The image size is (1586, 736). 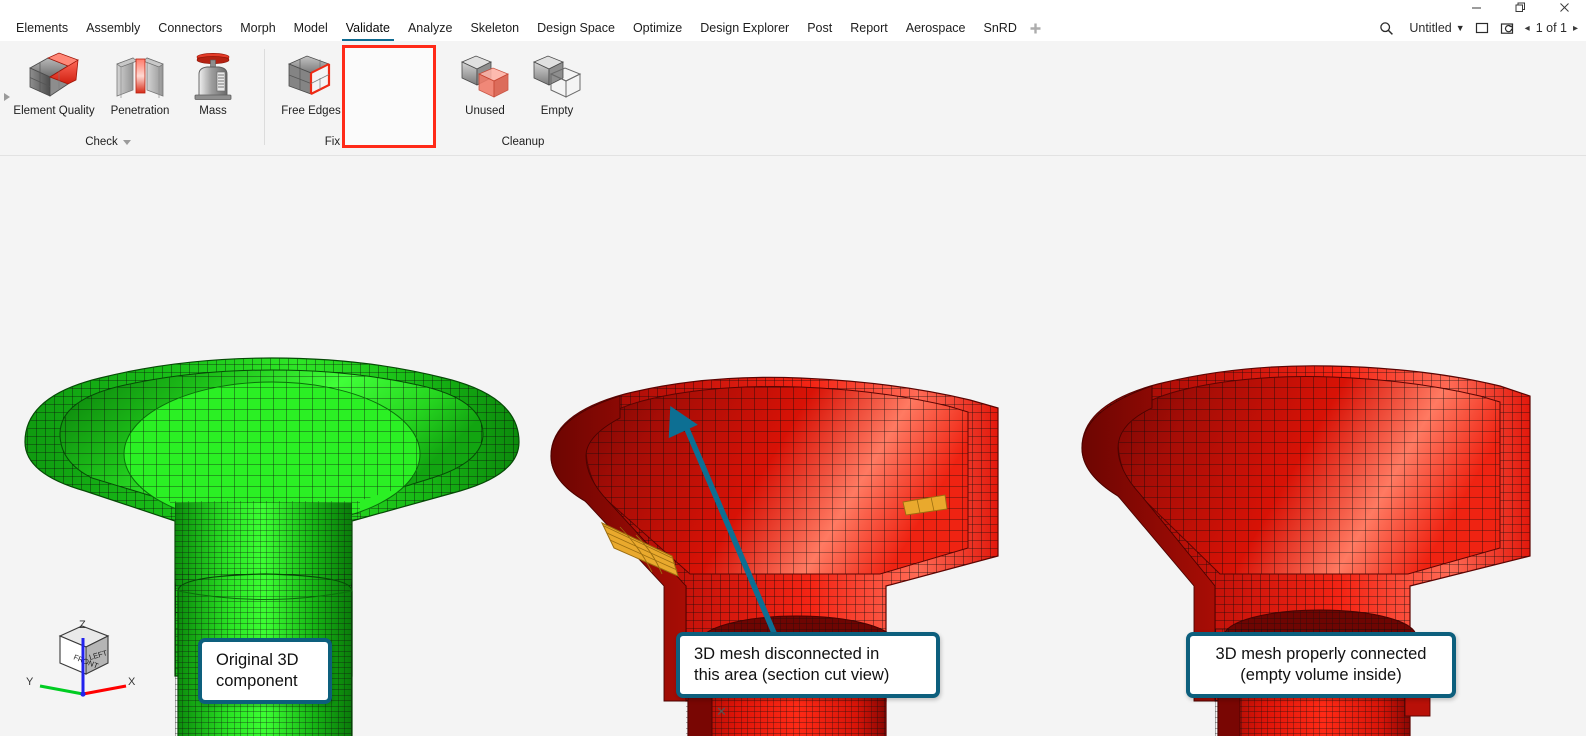 I want to click on tab-model: Model, so click(x=311, y=28).